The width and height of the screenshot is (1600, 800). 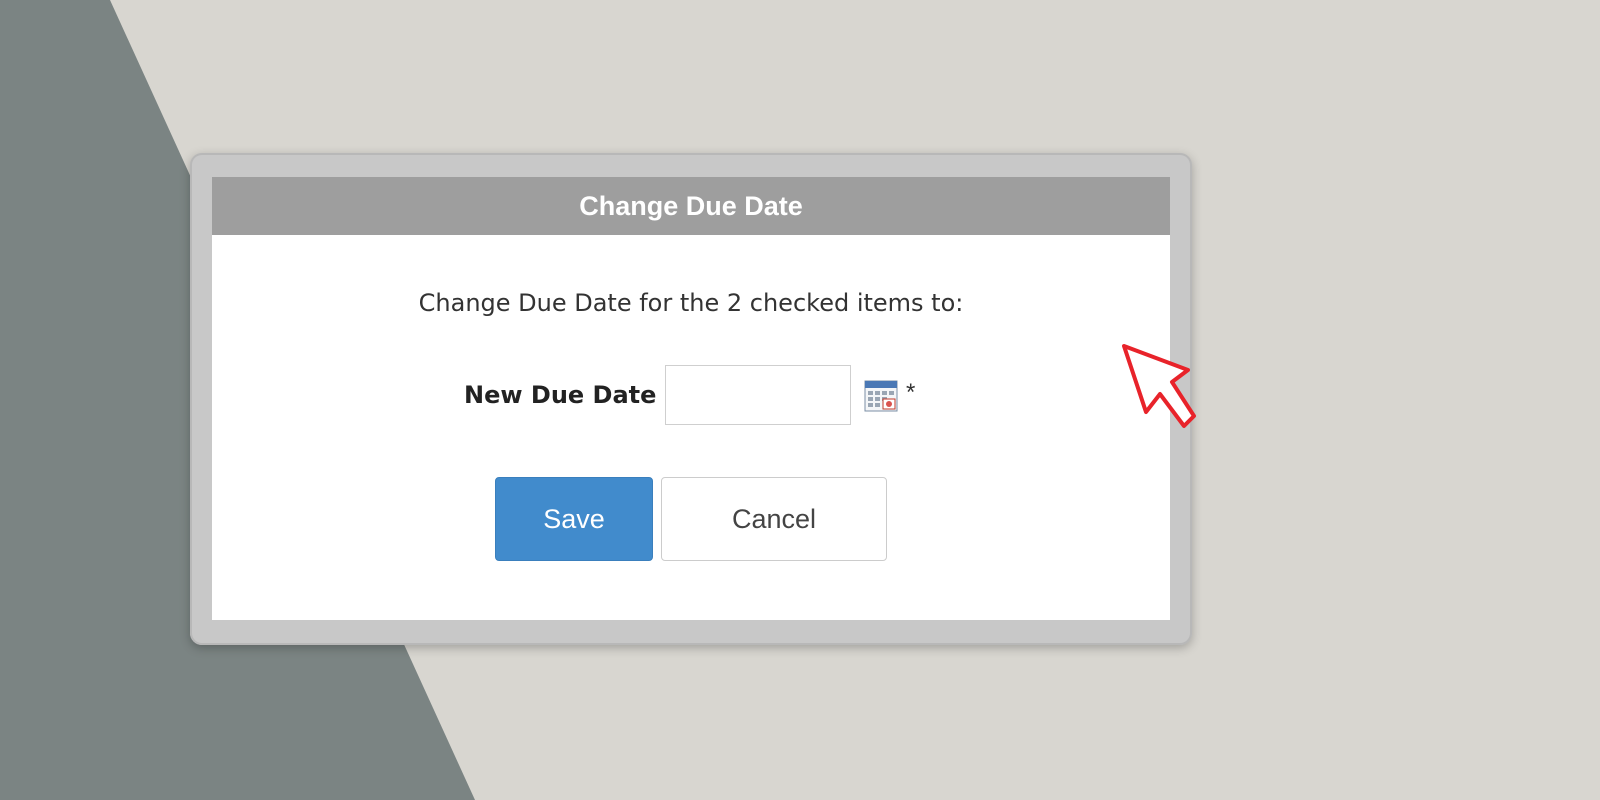 What do you see at coordinates (560, 395) in the screenshot?
I see `new-due-date-label: New Due Date` at bounding box center [560, 395].